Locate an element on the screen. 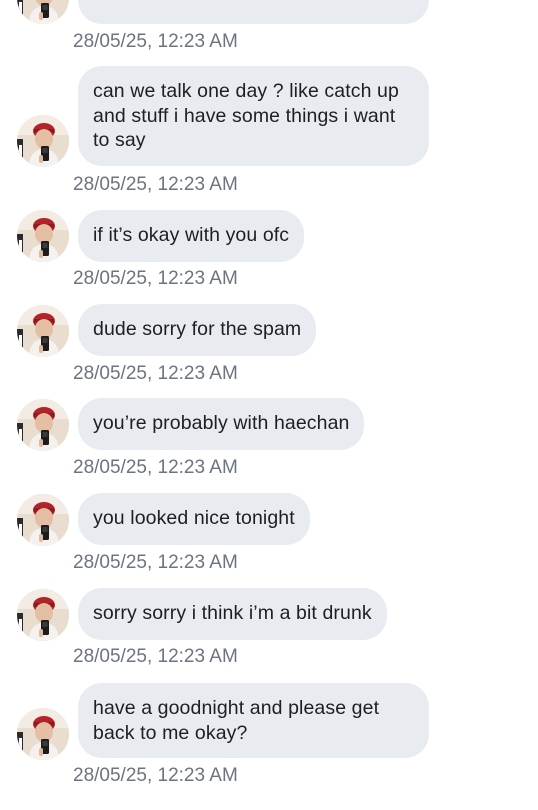  message-bubble: sorry sorry i think i’m a bit drunk is located at coordinates (232, 614).